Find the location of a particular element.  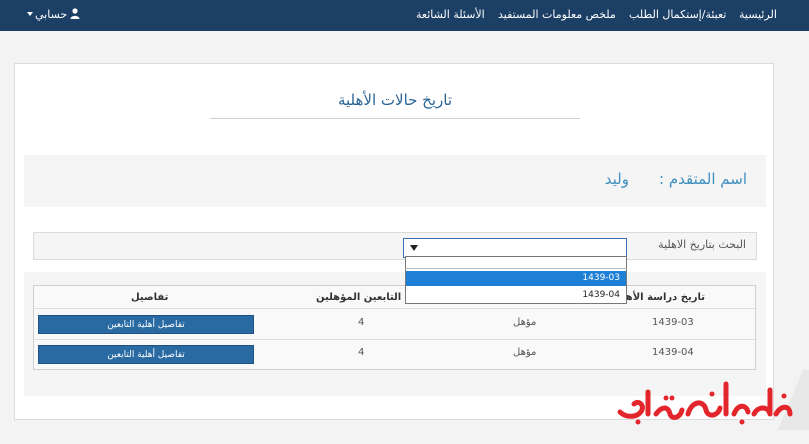

row-2-status: مؤهل is located at coordinates (525, 352).